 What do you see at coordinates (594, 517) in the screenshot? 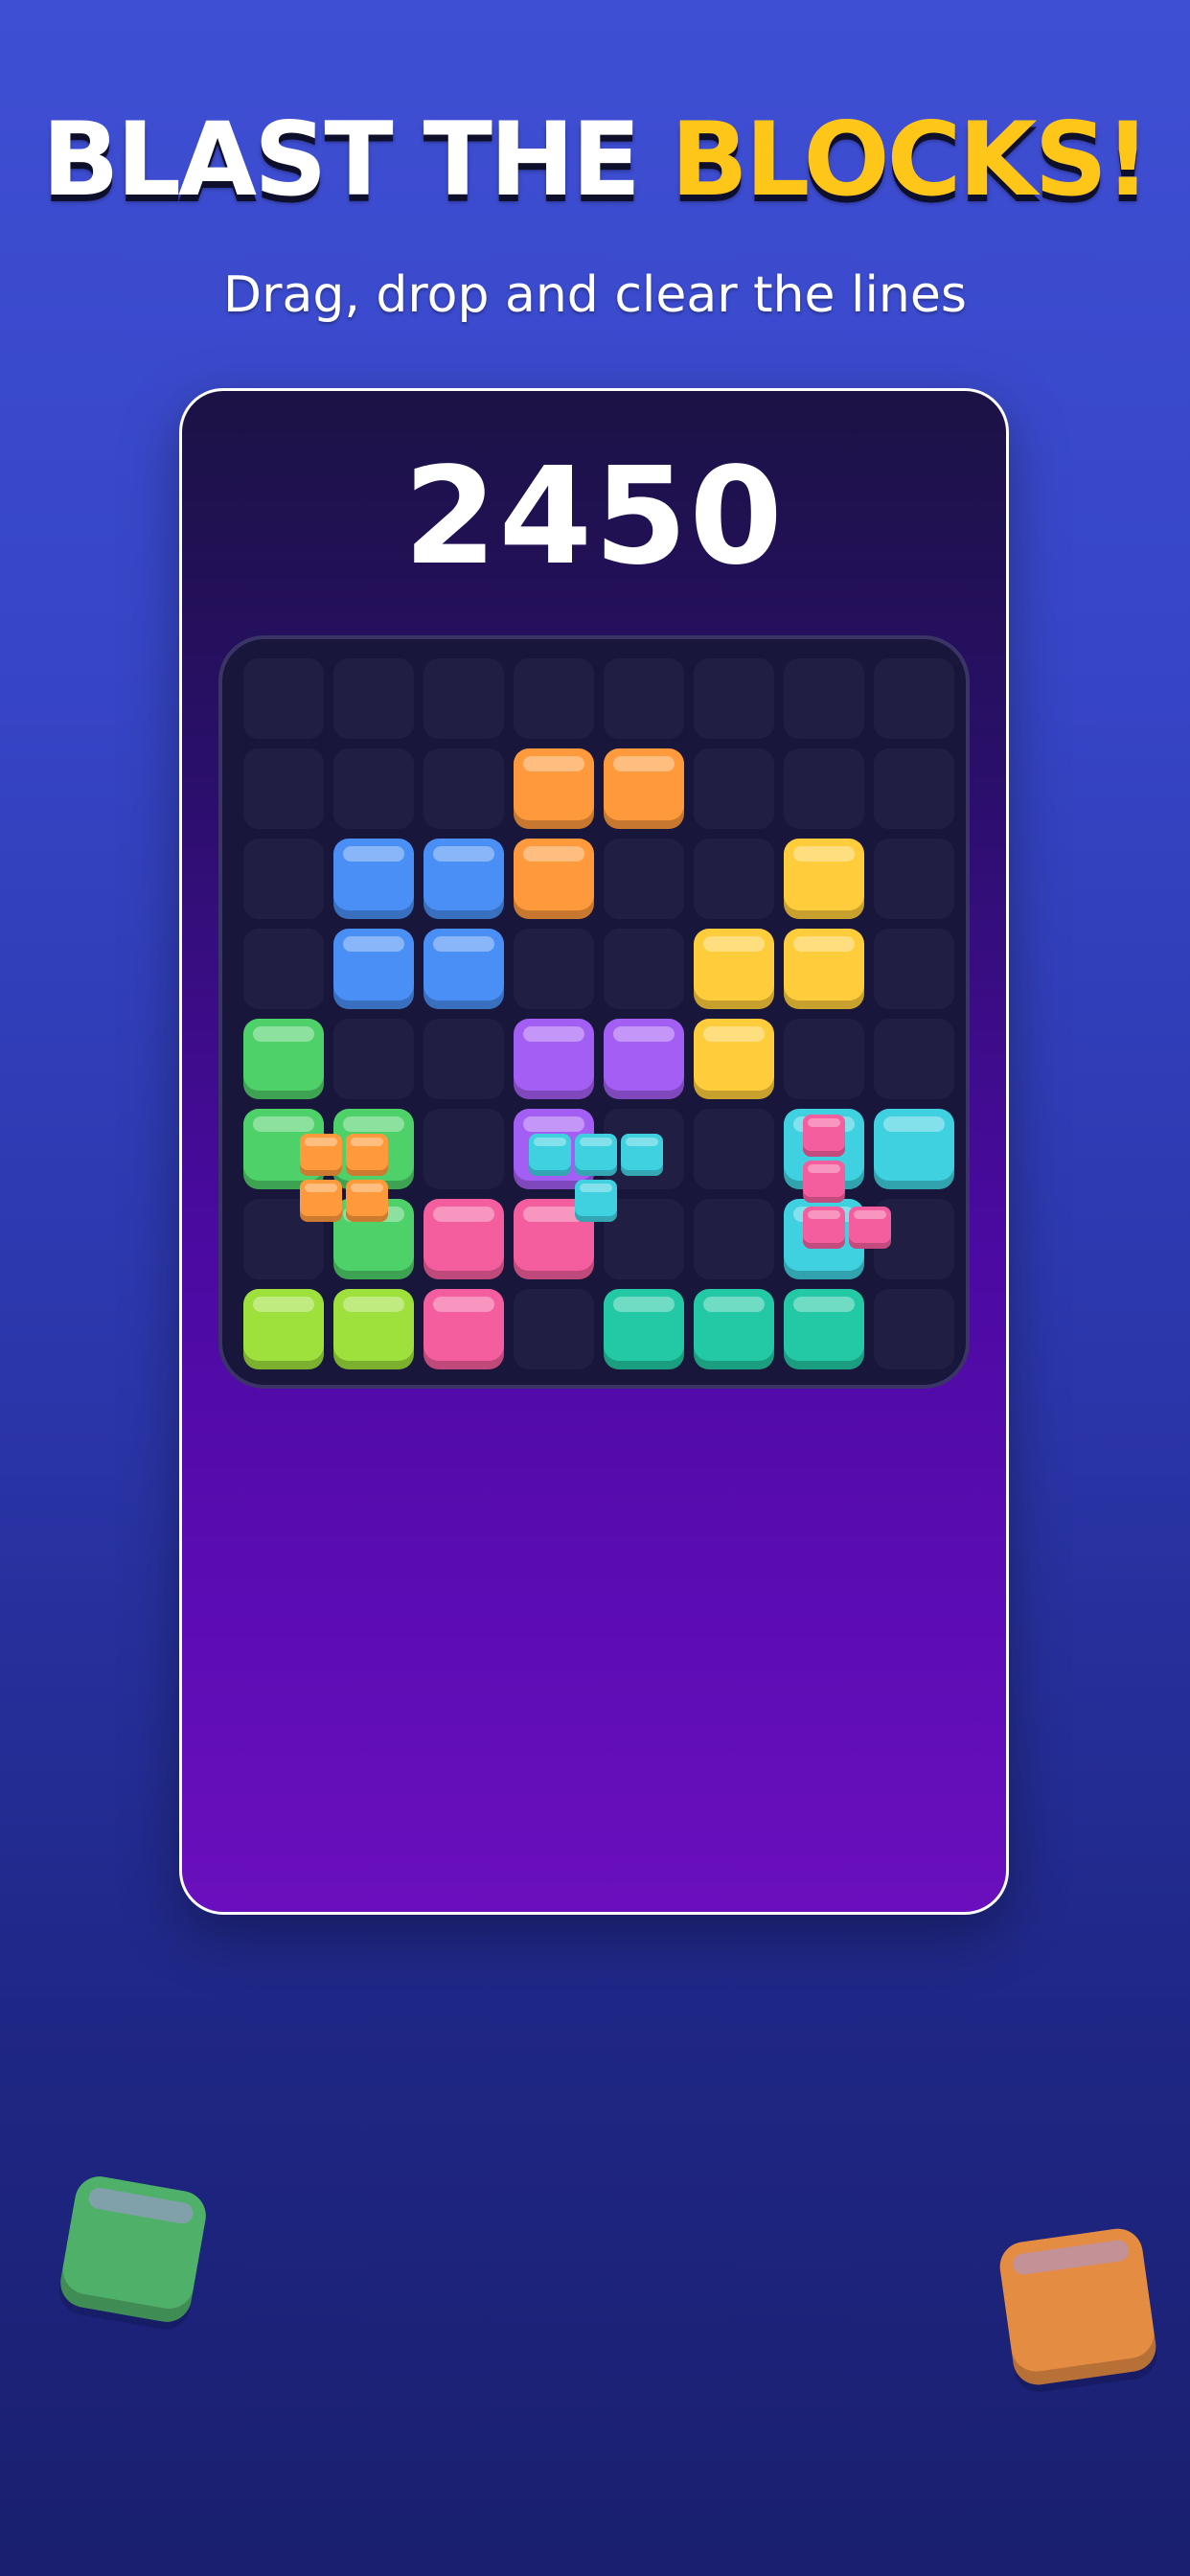
I see `score-display: 2450` at bounding box center [594, 517].